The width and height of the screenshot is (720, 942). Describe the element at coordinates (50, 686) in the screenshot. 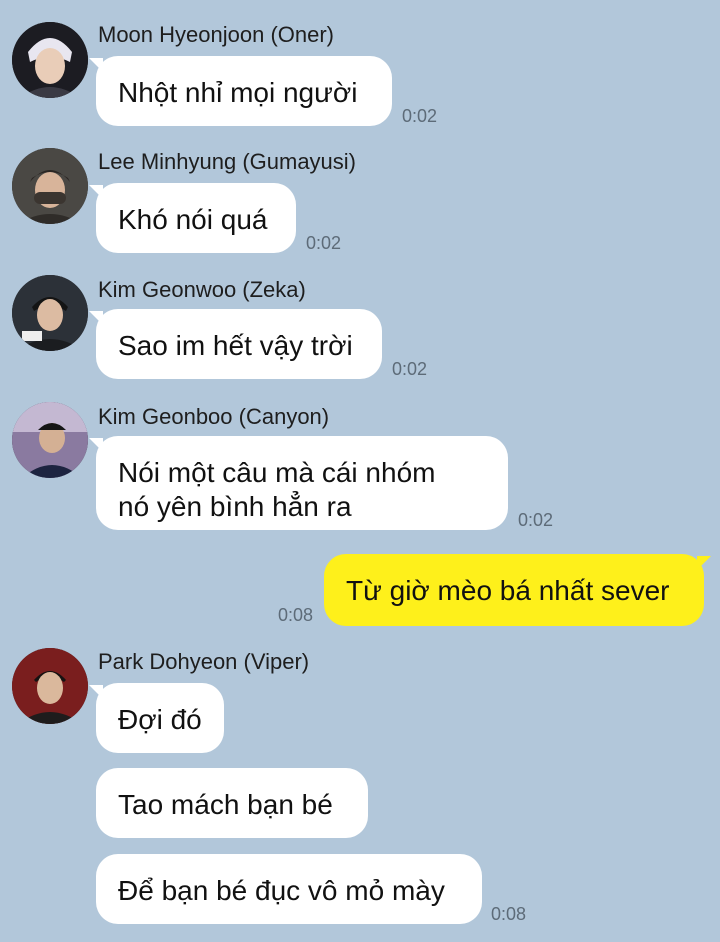

I see `avatar-viper` at that location.